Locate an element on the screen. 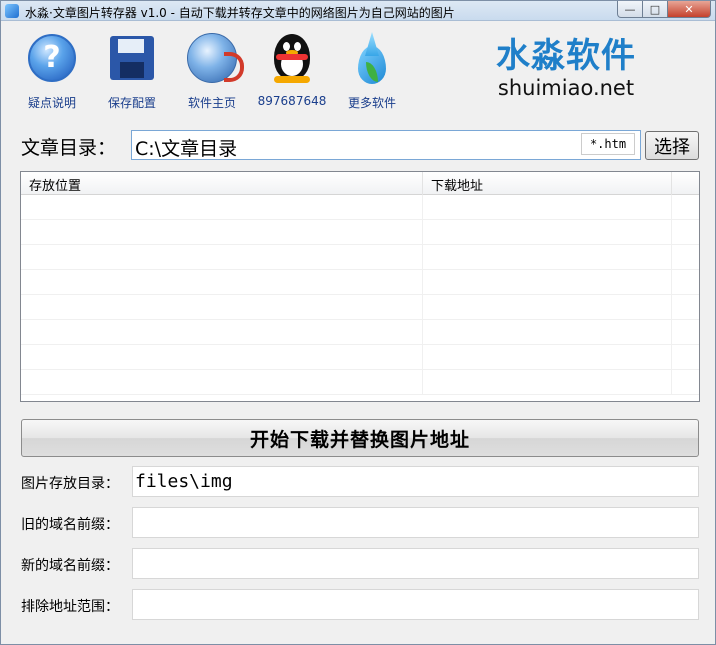 The height and width of the screenshot is (645, 716). globe-icon is located at coordinates (215, 58).